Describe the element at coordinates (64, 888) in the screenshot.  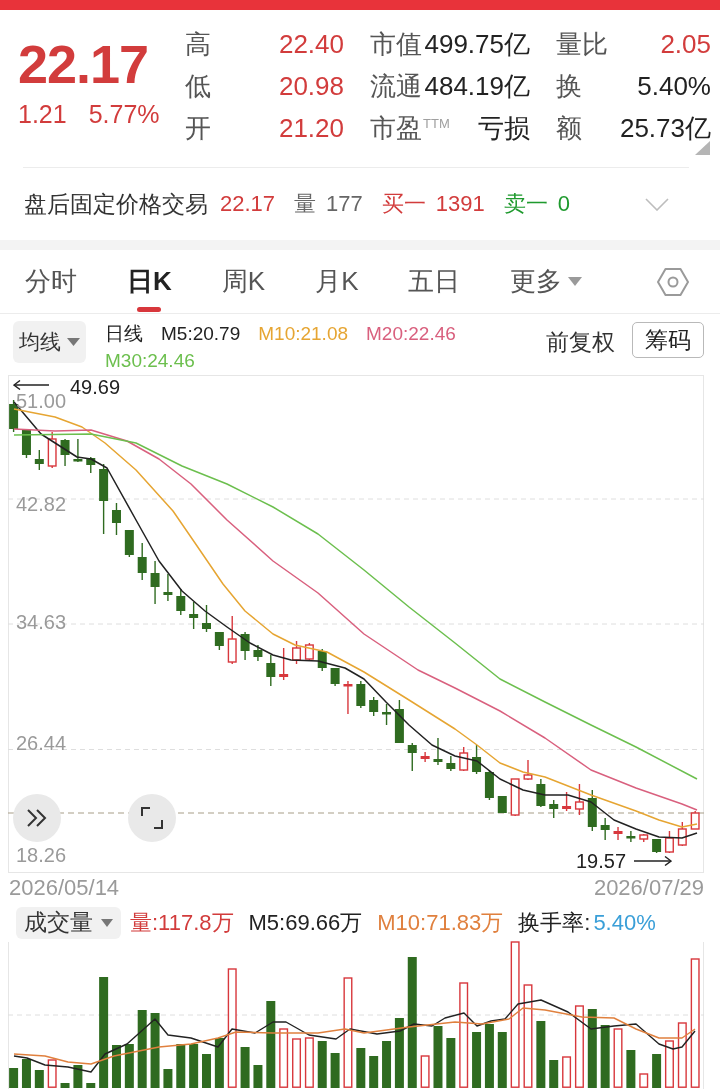
I see `date-label: 2026/05/14` at that location.